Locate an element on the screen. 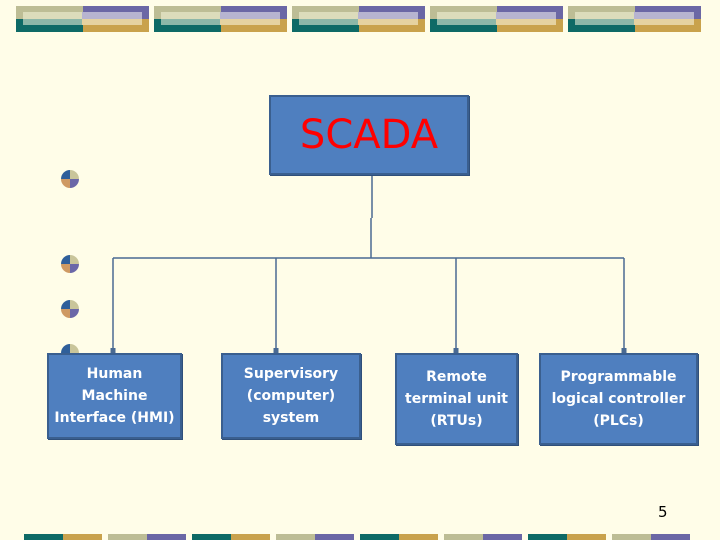 The image size is (720, 540). hmi-label: Human Machine Interface (HMI) is located at coordinates (114, 396).